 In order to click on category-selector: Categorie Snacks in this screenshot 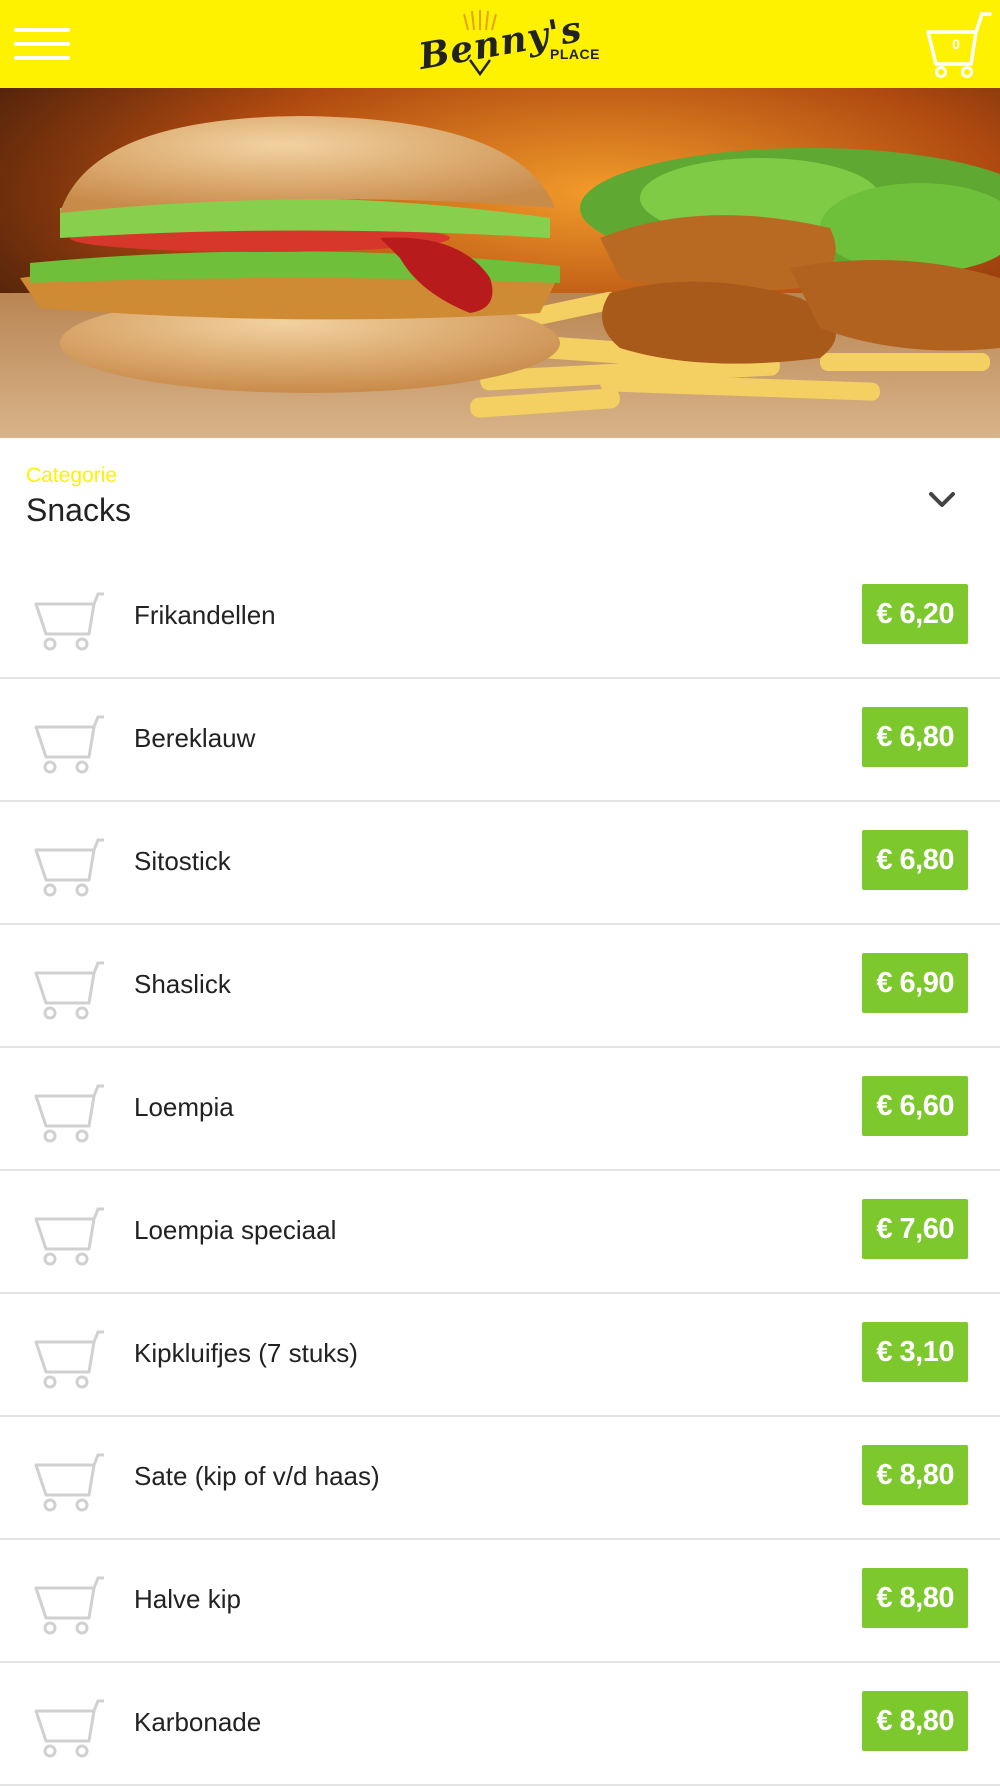, I will do `click(500, 497)`.